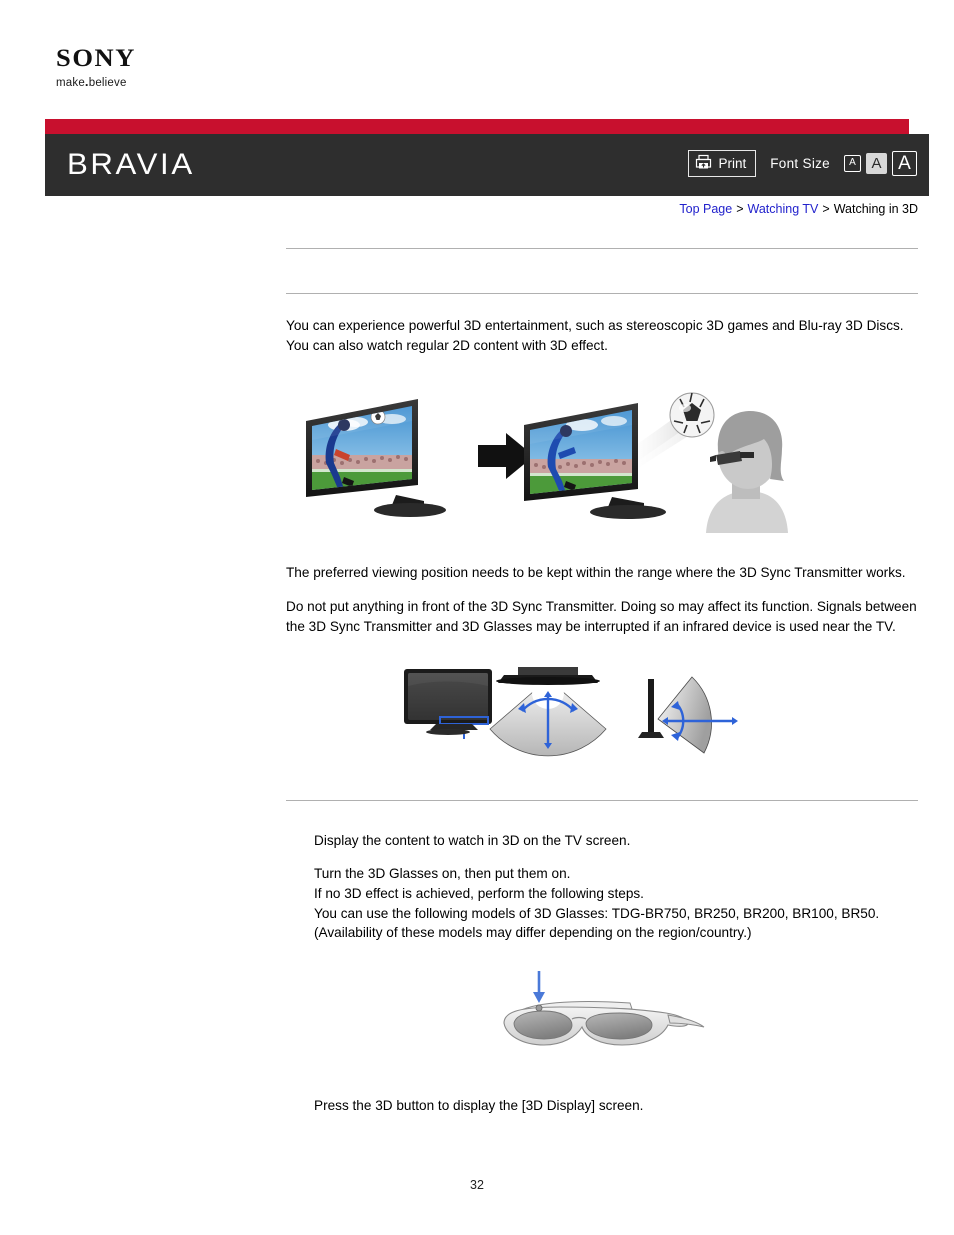  What do you see at coordinates (692, 415) in the screenshot?
I see `soccer-ball-icon` at bounding box center [692, 415].